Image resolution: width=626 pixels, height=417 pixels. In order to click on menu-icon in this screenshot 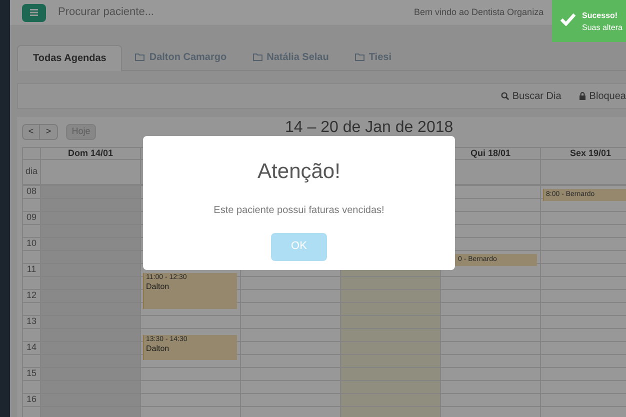, I will do `click(34, 12)`.